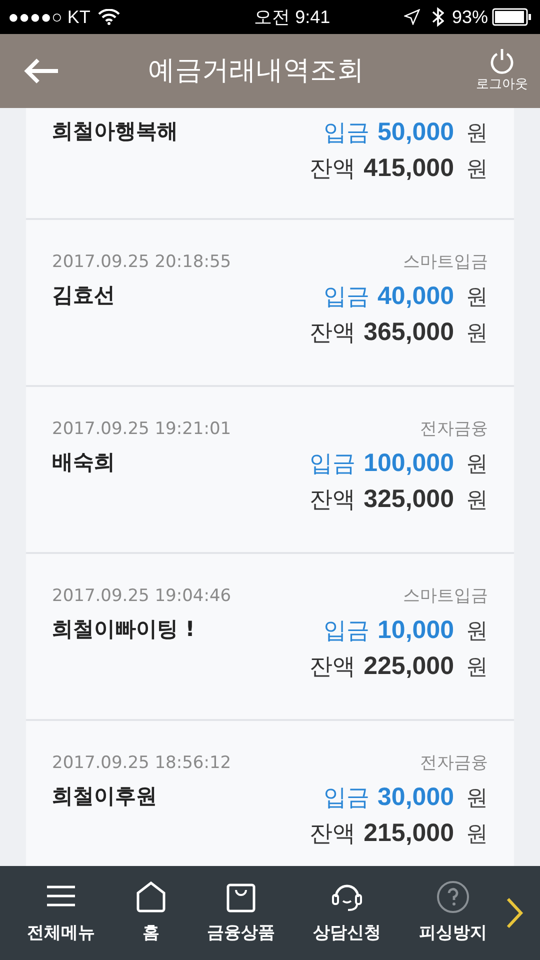 The width and height of the screenshot is (540, 960). I want to click on deposit-amount: 50,000, so click(416, 132).